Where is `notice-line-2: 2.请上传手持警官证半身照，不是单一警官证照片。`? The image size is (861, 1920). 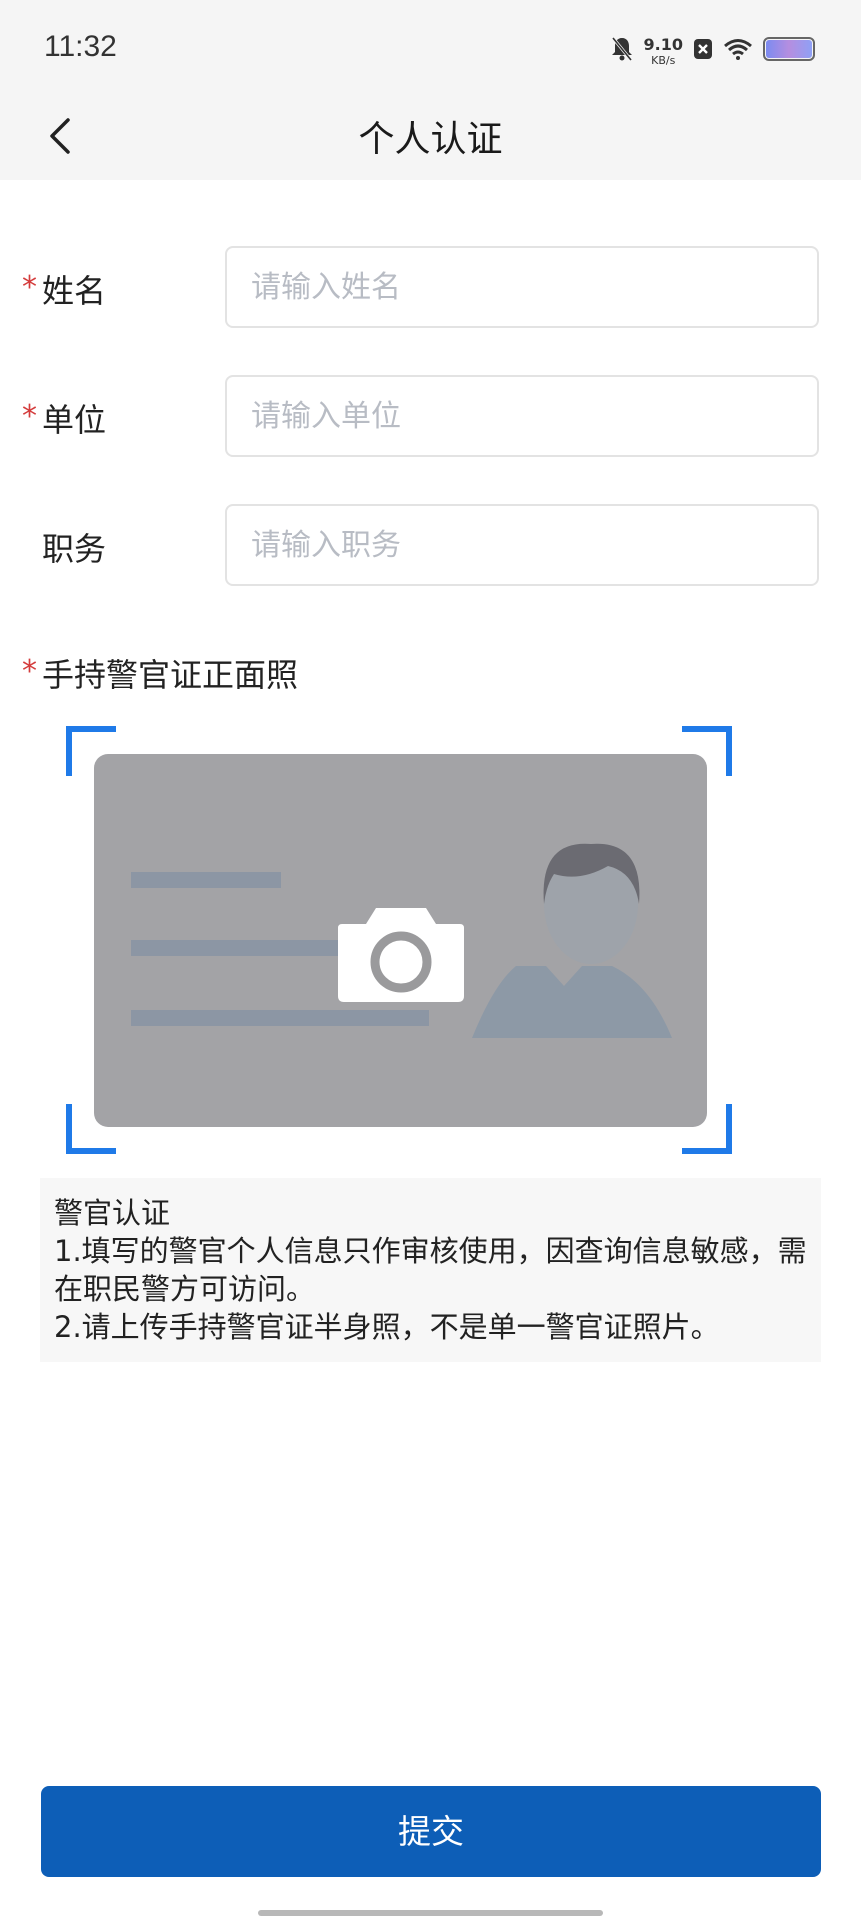
notice-line-2: 2.请上传手持警官证半身照，不是单一警官证照片。 is located at coordinates (387, 1327).